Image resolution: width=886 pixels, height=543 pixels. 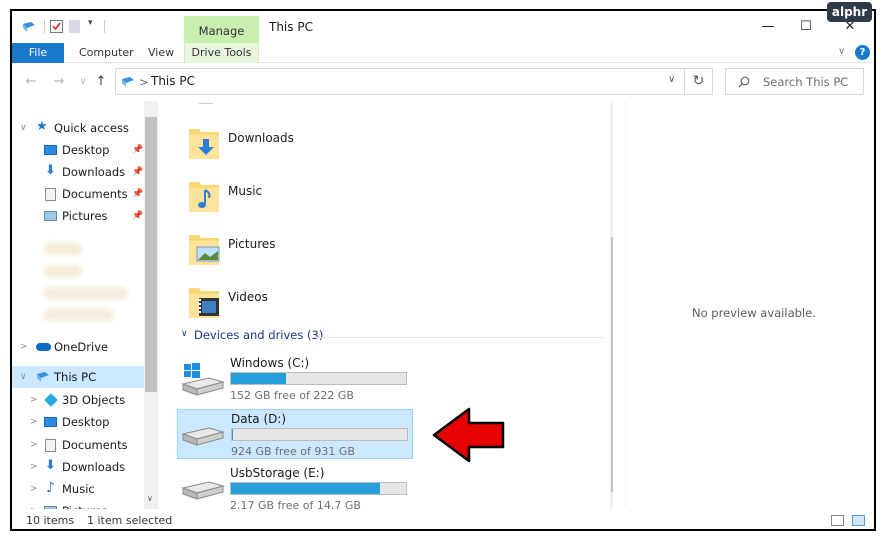 I want to click on folder-item: Pictures, so click(x=231, y=249).